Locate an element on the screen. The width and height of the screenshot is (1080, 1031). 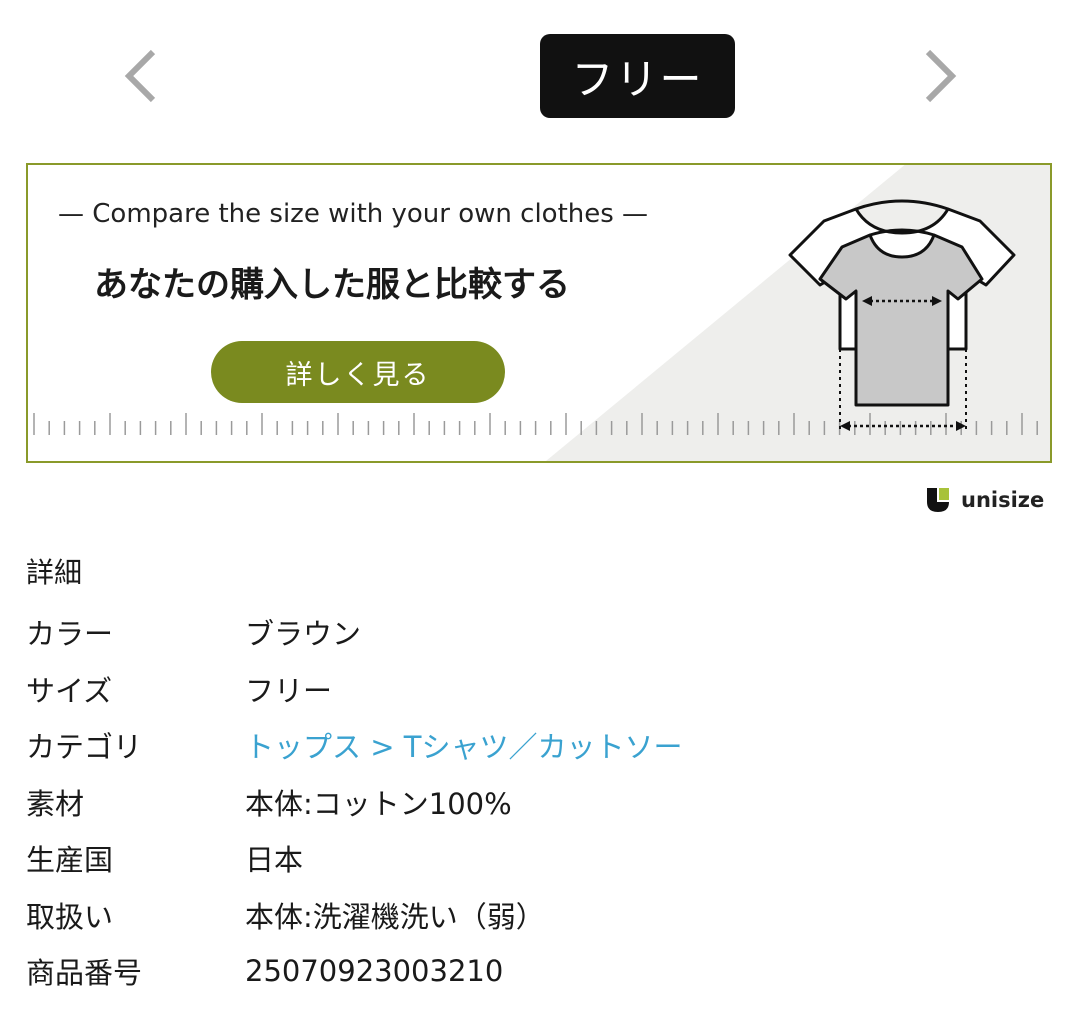
detail-row: カテゴリ トップス > Tシャツ／カットソー is located at coordinates (541, 745).